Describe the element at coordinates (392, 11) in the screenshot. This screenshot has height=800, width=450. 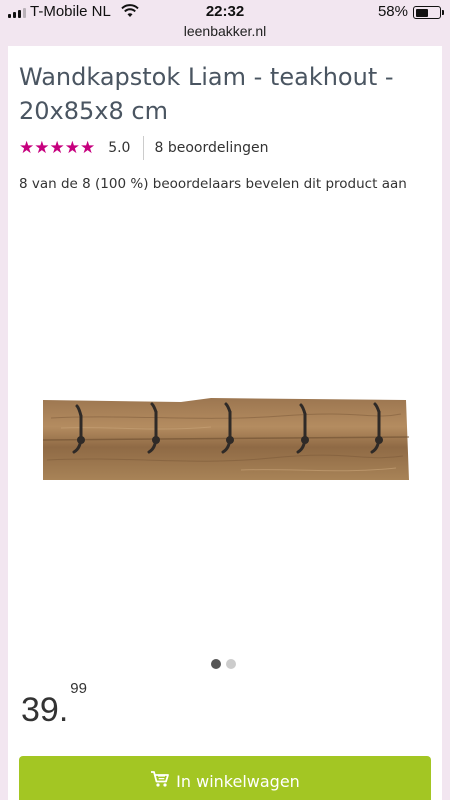
I see `battery-percent: 58%` at that location.